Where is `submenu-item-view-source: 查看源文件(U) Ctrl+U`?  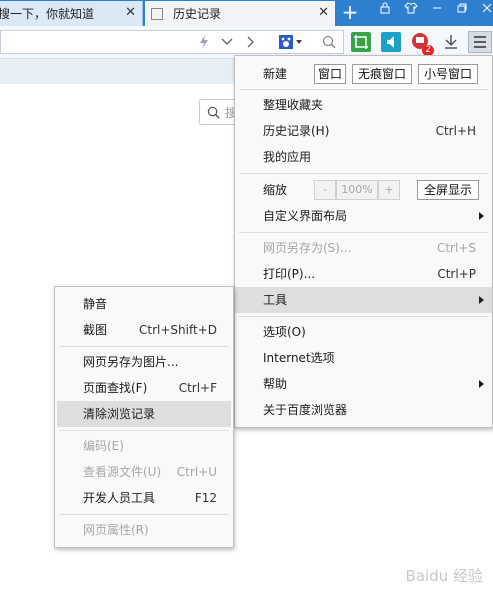 submenu-item-view-source: 查看源文件(U) Ctrl+U is located at coordinates (144, 472).